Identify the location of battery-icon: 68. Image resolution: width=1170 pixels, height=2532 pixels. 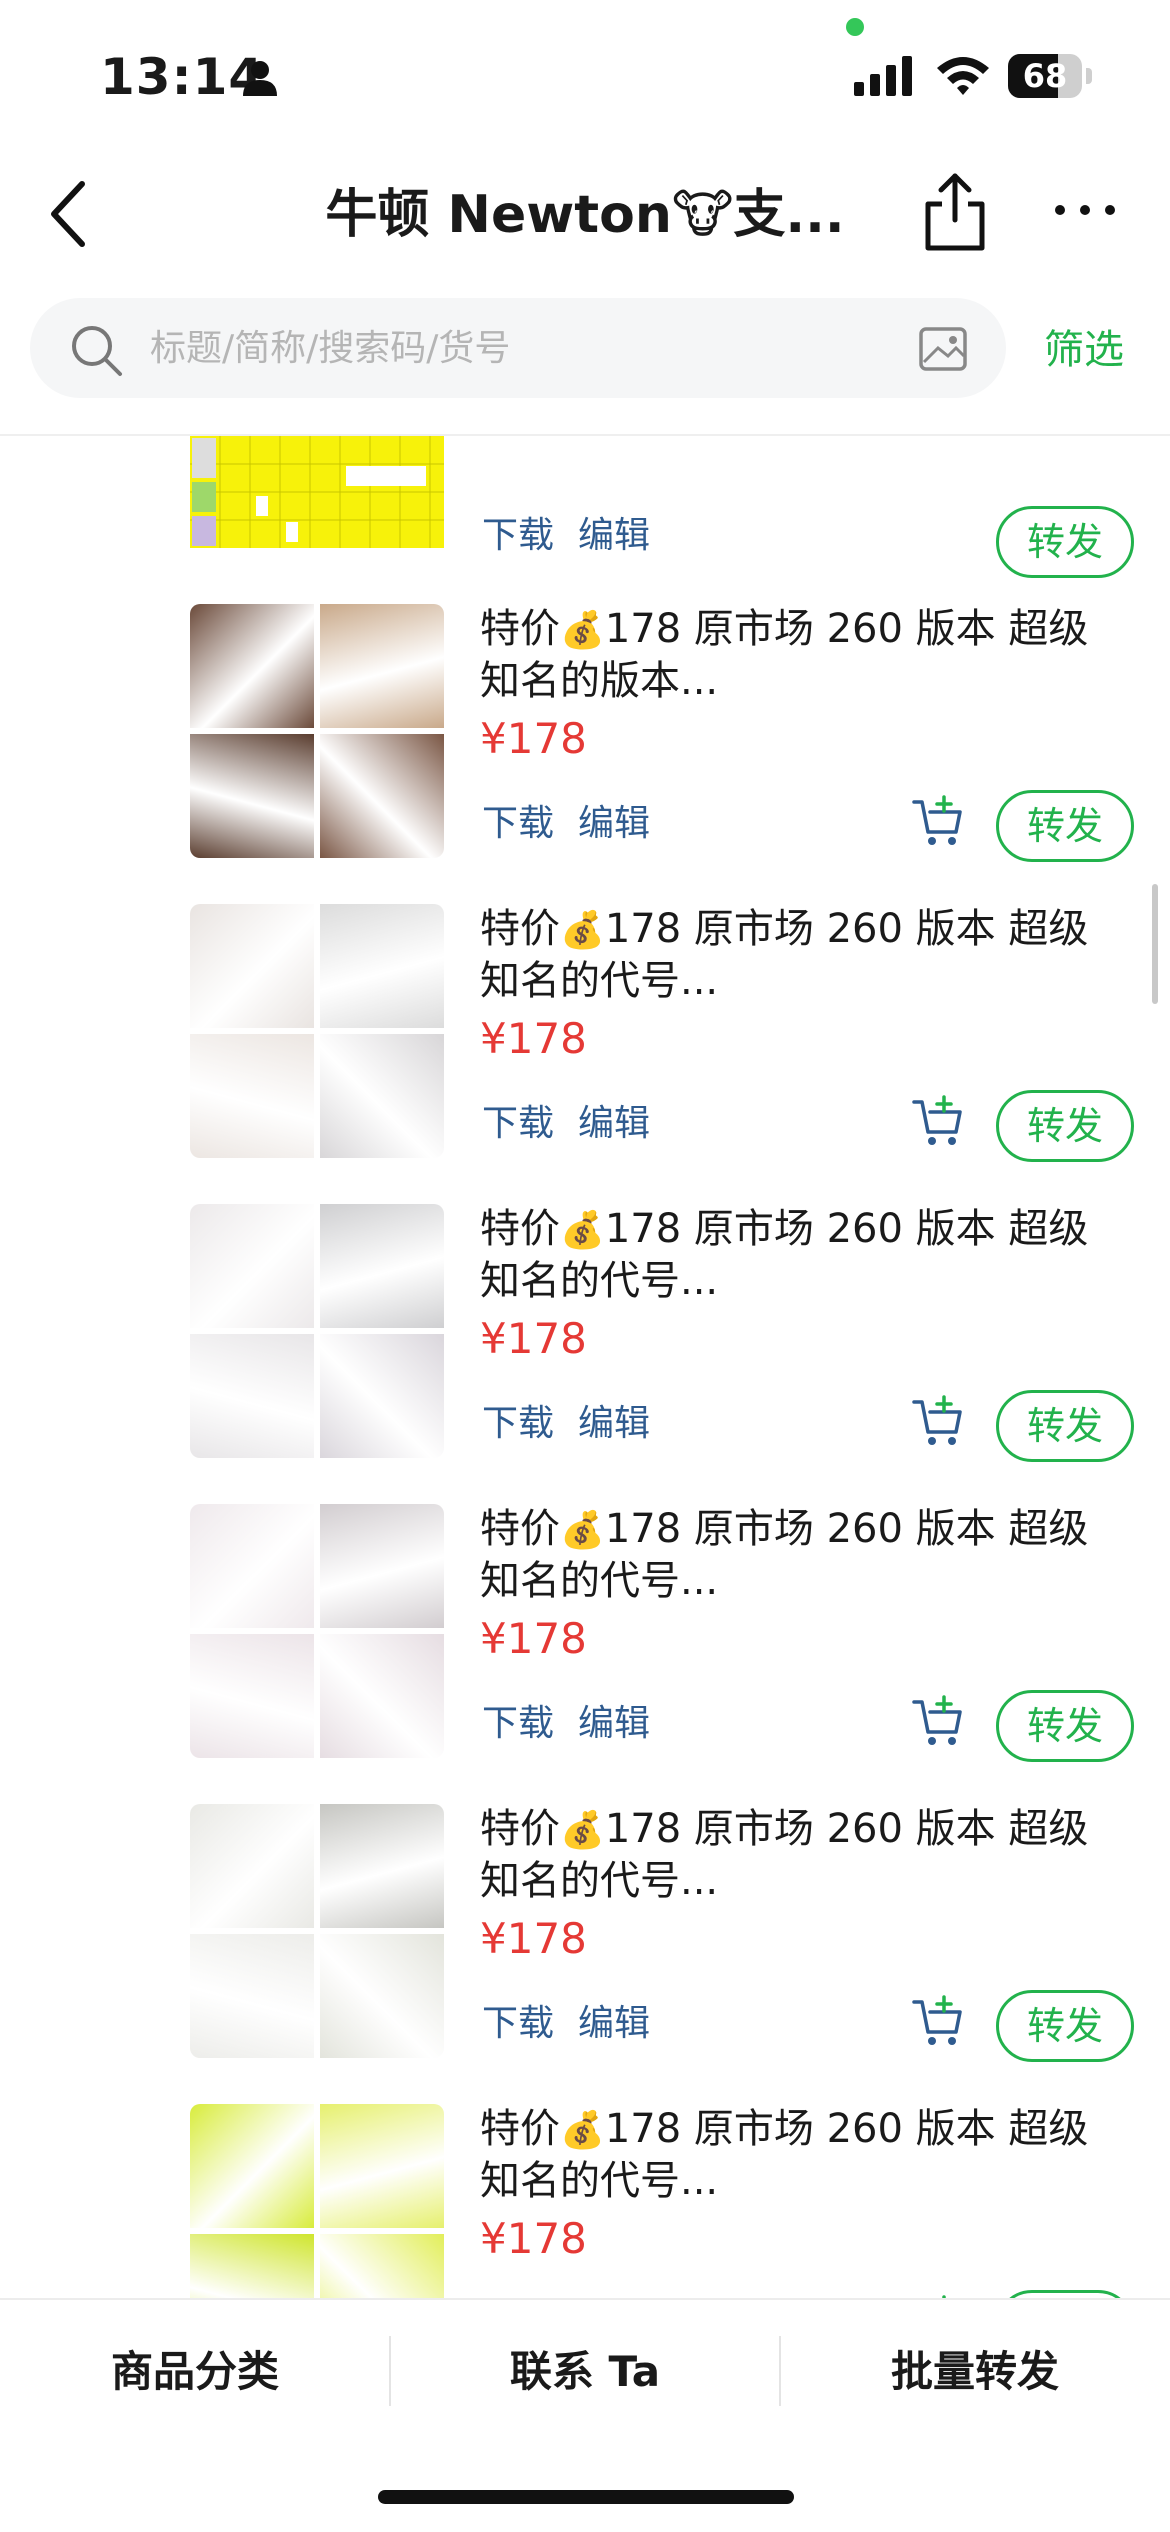
(1050, 76).